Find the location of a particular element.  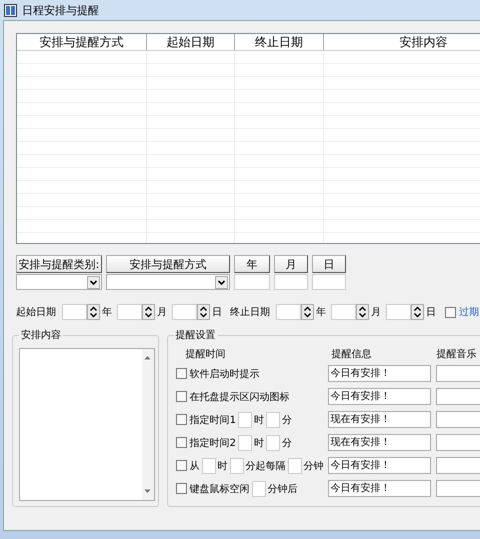

scroll-down-icon is located at coordinates (148, 491).